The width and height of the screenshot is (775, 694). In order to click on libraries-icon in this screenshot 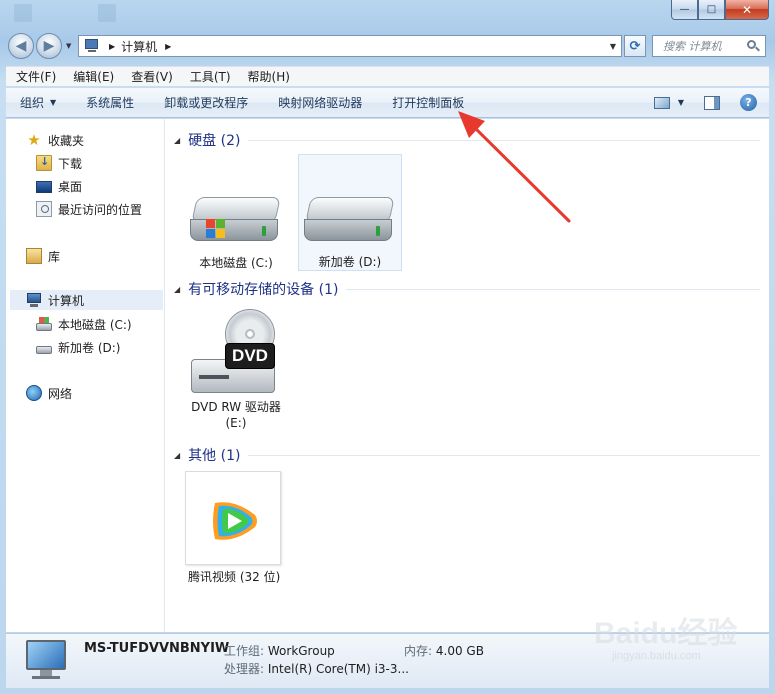, I will do `click(34, 256)`.